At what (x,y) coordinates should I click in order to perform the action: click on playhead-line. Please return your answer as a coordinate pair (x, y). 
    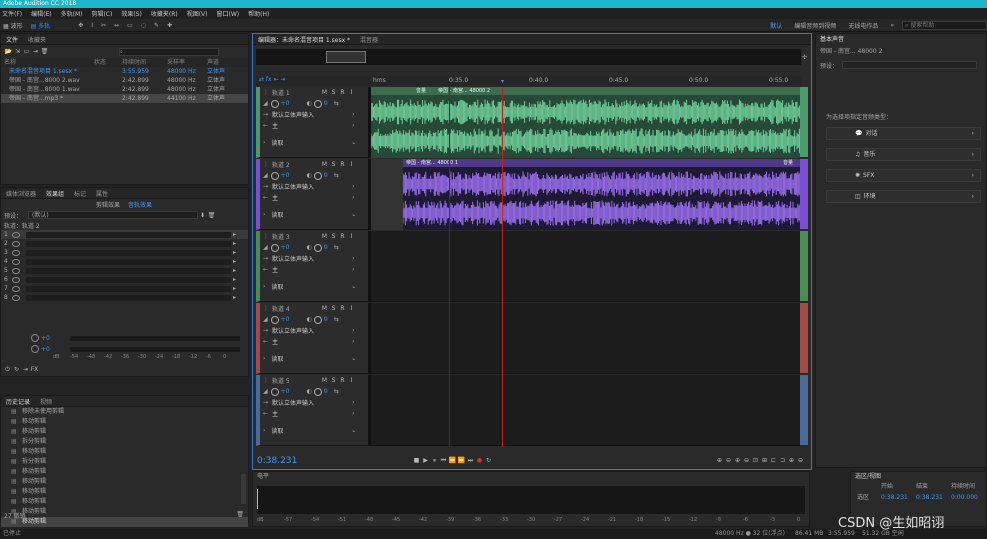
    Looking at the image, I should click on (502, 267).